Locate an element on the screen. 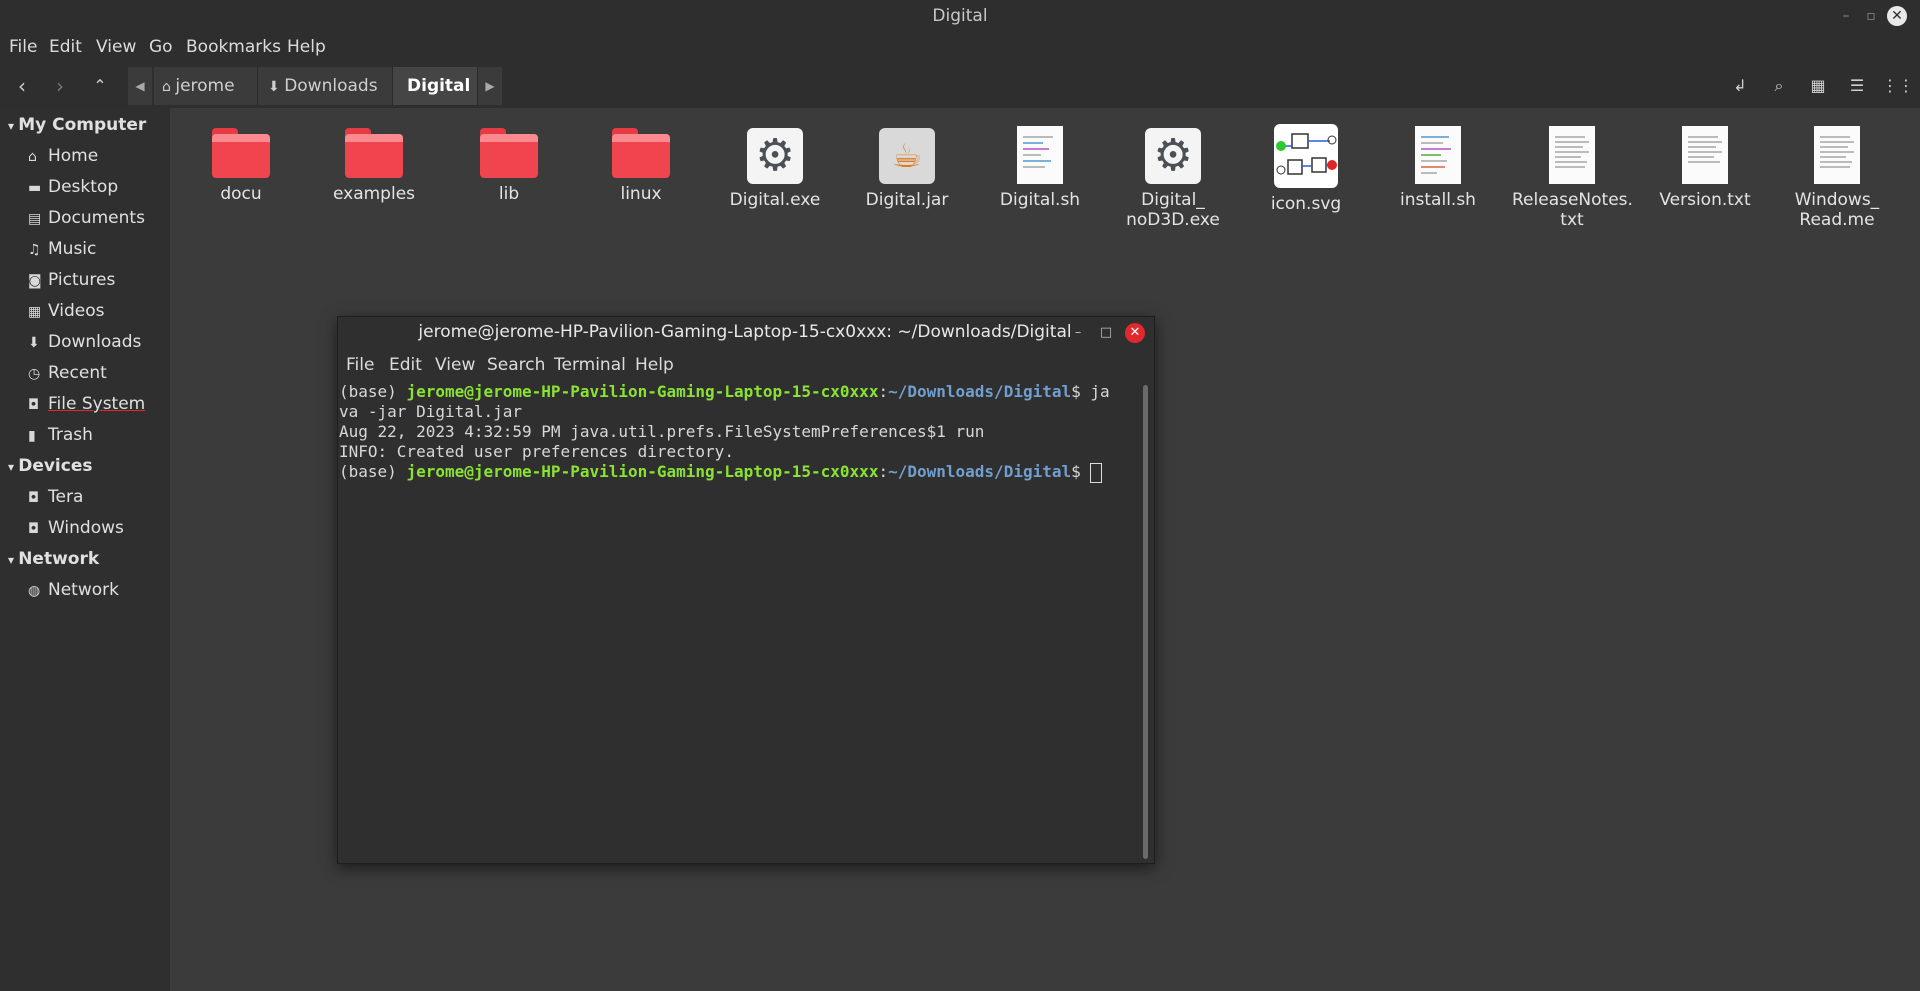 The height and width of the screenshot is (991, 1920). file-releasenotes-txt: ReleaseNotes. txt is located at coordinates (1572, 175).